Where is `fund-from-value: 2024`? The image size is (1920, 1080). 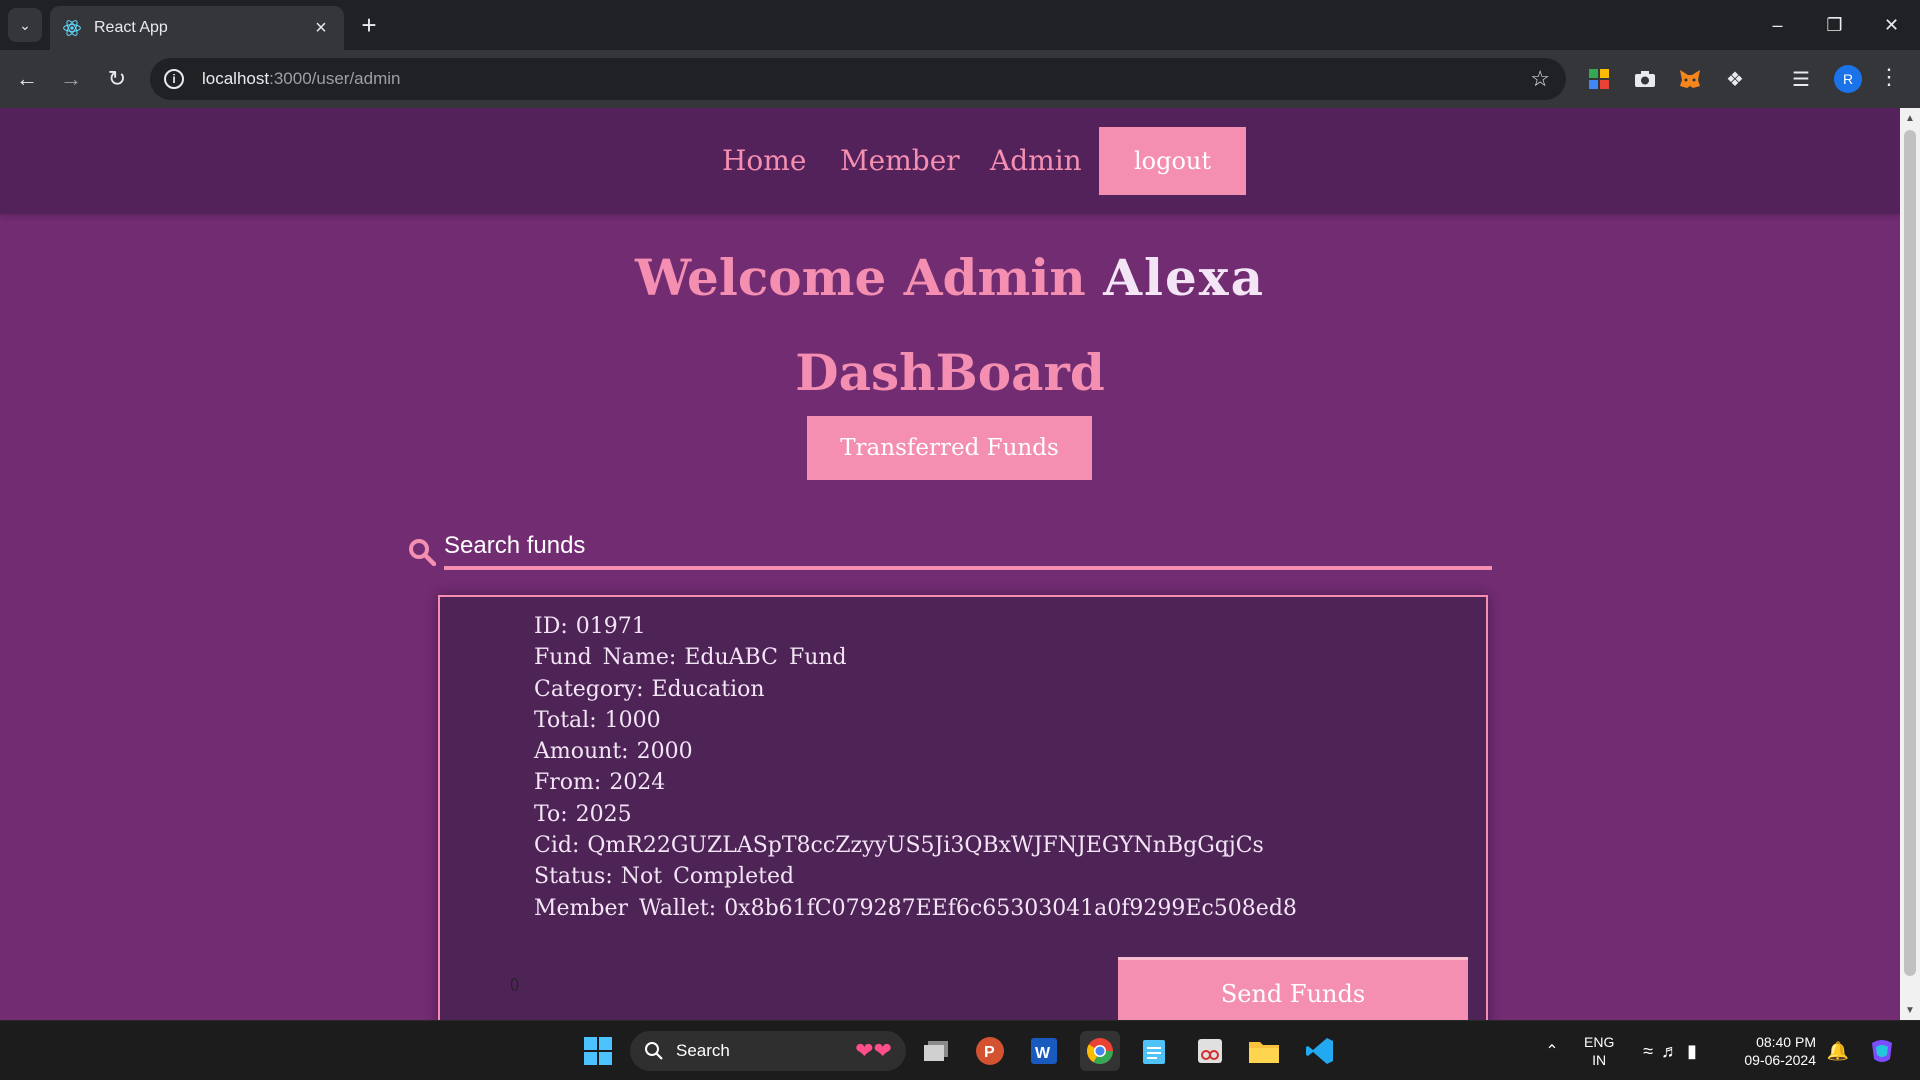 fund-from-value: 2024 is located at coordinates (637, 783).